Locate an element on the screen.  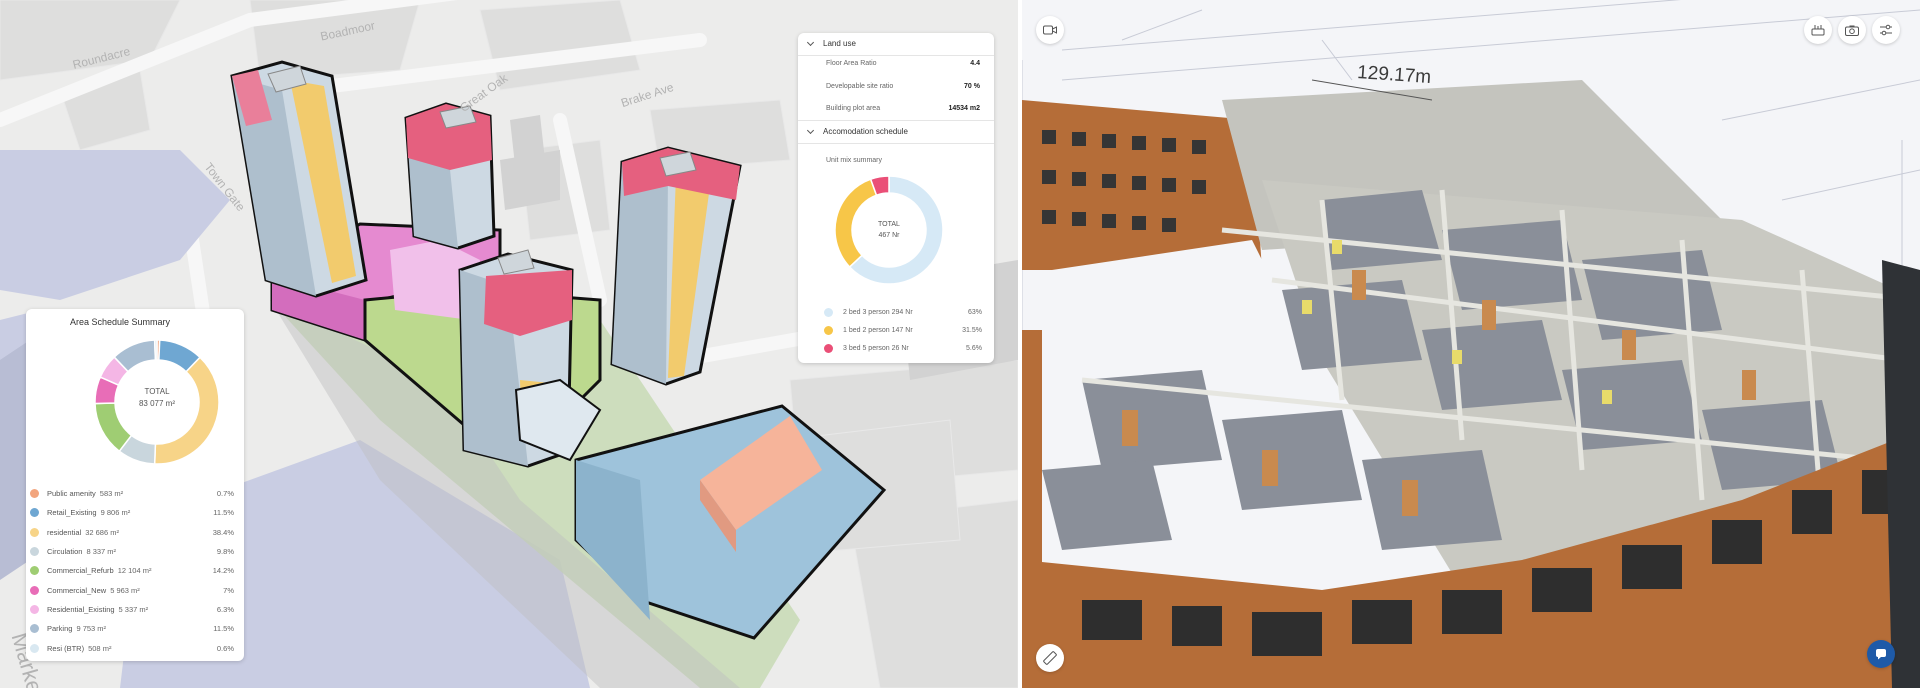
legend-area: 5 963 m² is located at coordinates (125, 590).